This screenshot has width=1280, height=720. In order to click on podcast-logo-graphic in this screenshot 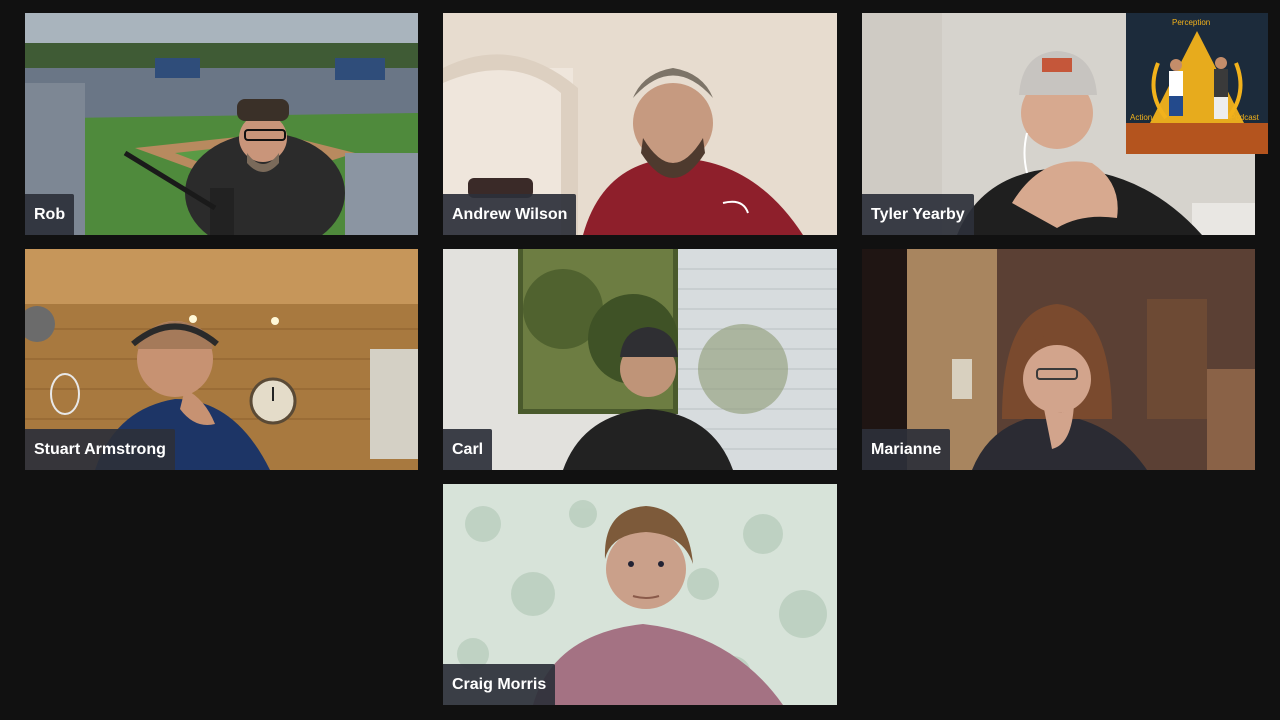, I will do `click(1197, 83)`.